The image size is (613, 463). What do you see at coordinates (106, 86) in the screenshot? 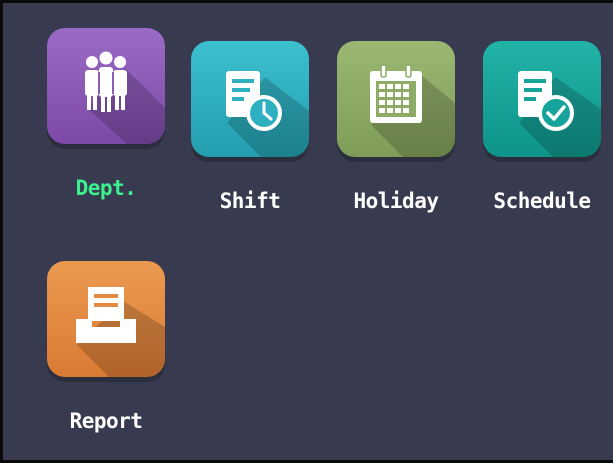
I see `department-people-icon` at bounding box center [106, 86].